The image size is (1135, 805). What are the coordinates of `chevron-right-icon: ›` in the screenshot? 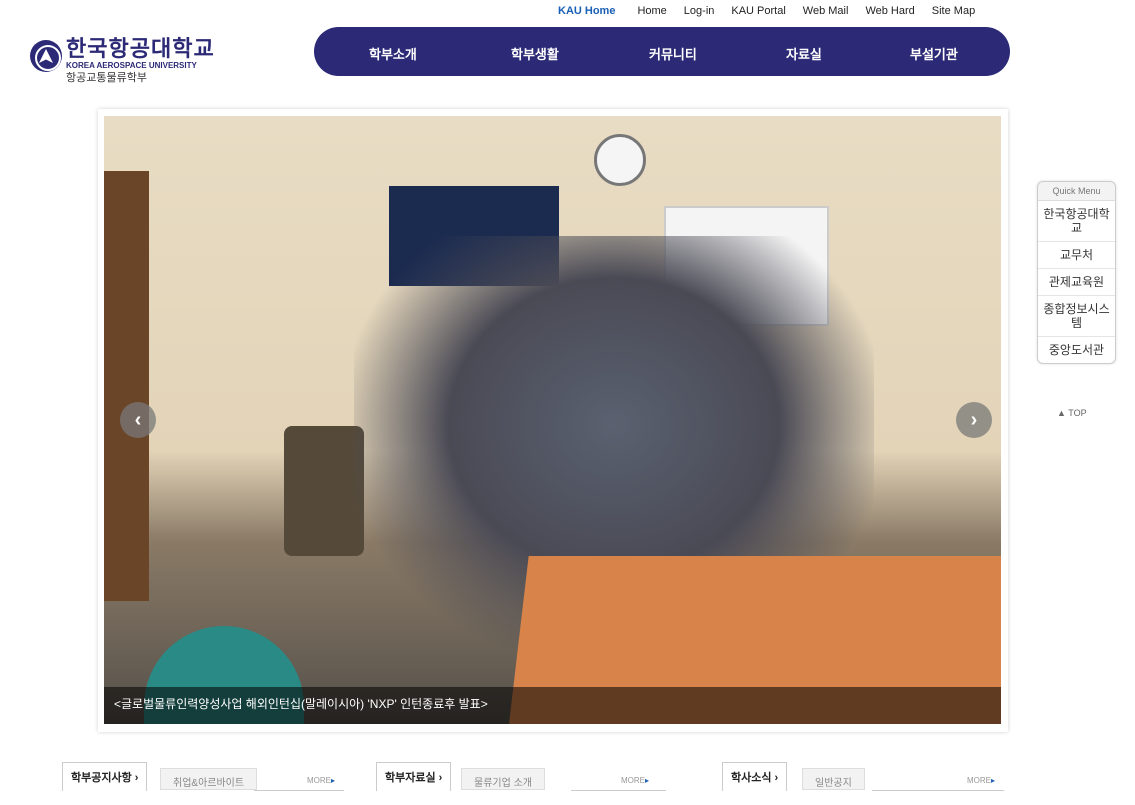 It's located at (974, 419).